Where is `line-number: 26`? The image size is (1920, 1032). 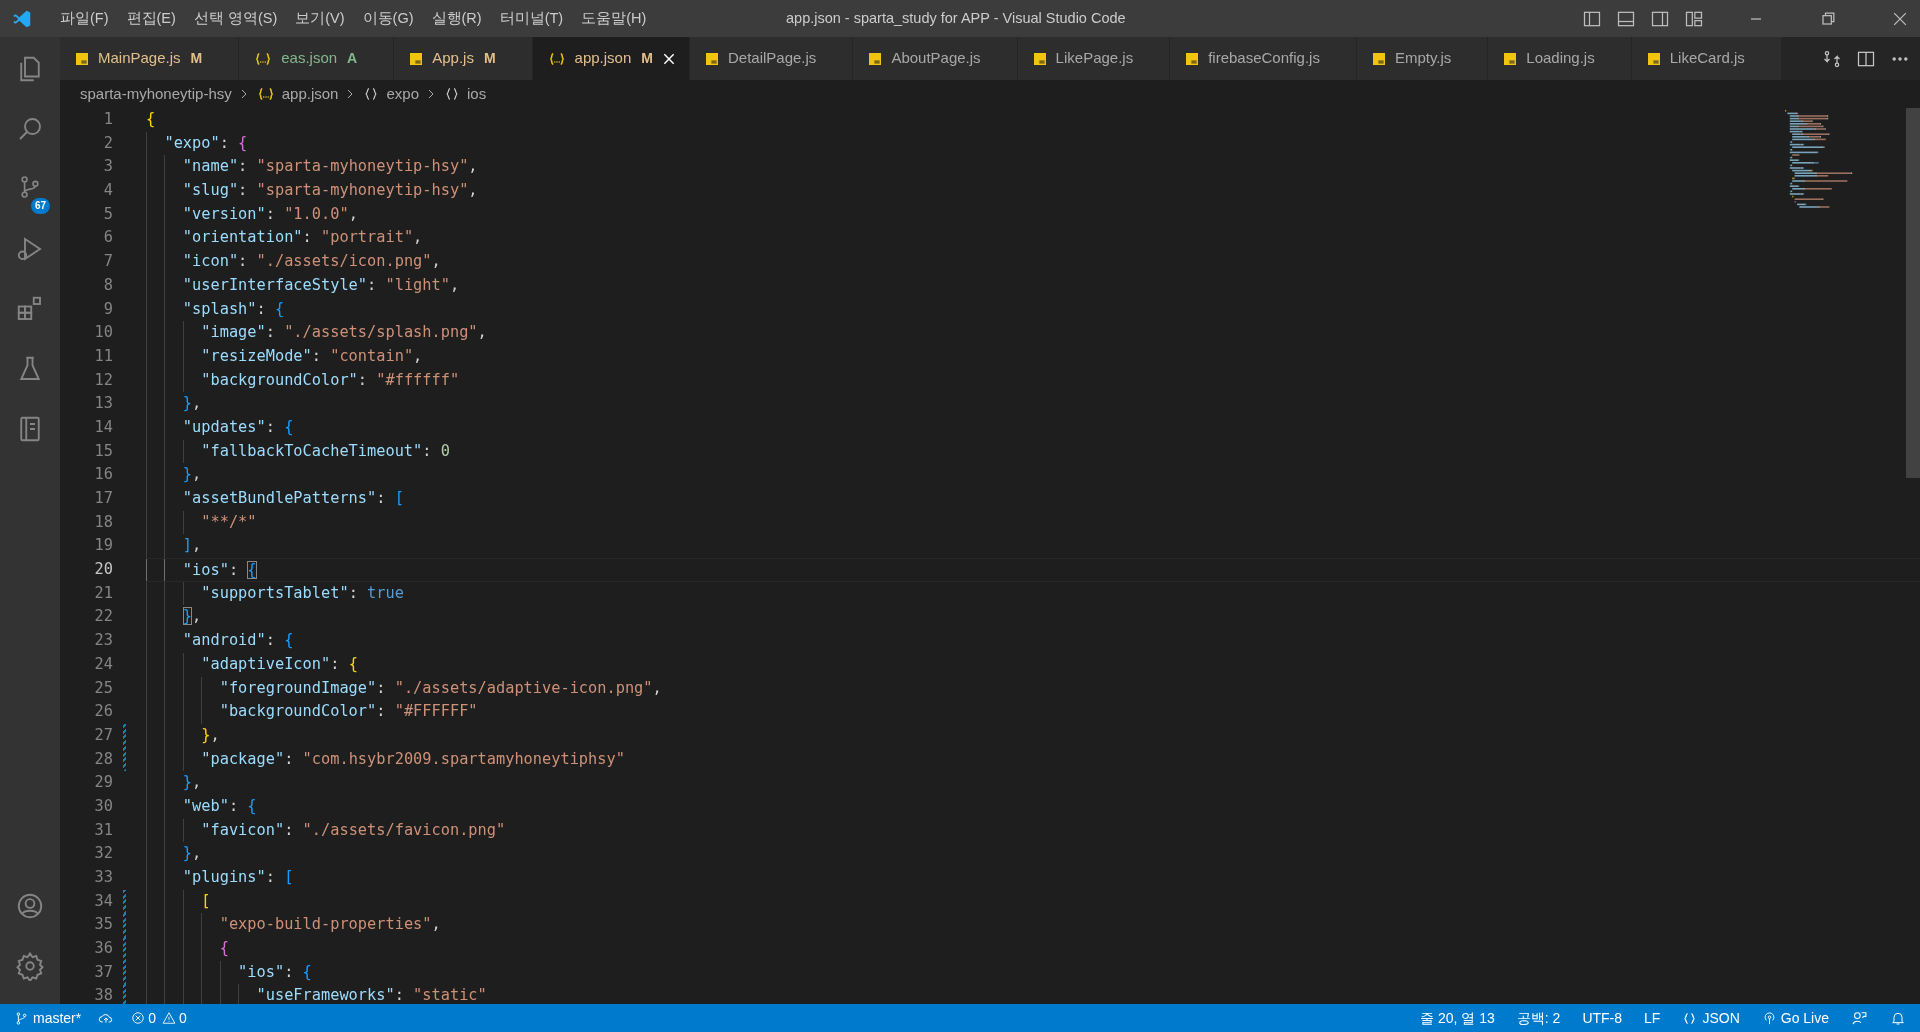
line-number: 26 is located at coordinates (103, 712).